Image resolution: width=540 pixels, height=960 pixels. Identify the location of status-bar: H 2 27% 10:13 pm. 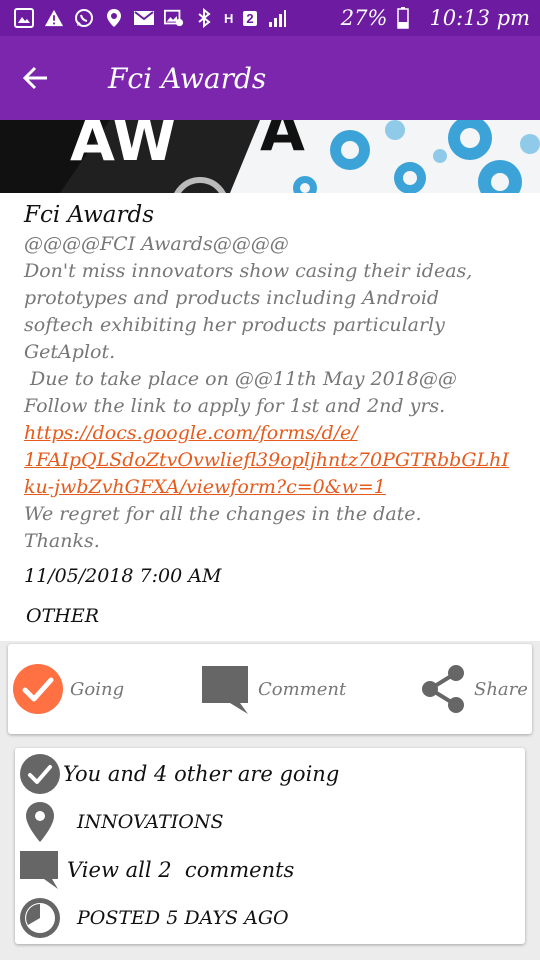
(270, 18).